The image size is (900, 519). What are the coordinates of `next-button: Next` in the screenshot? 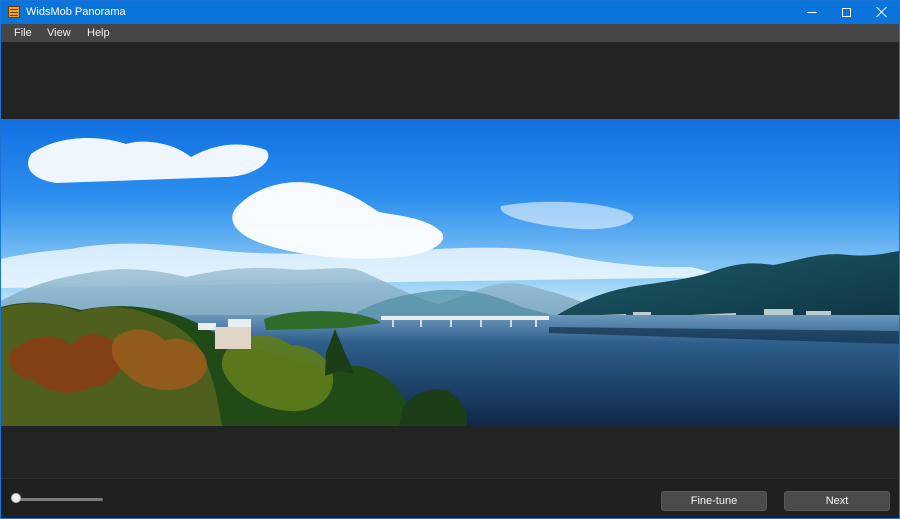 It's located at (837, 501).